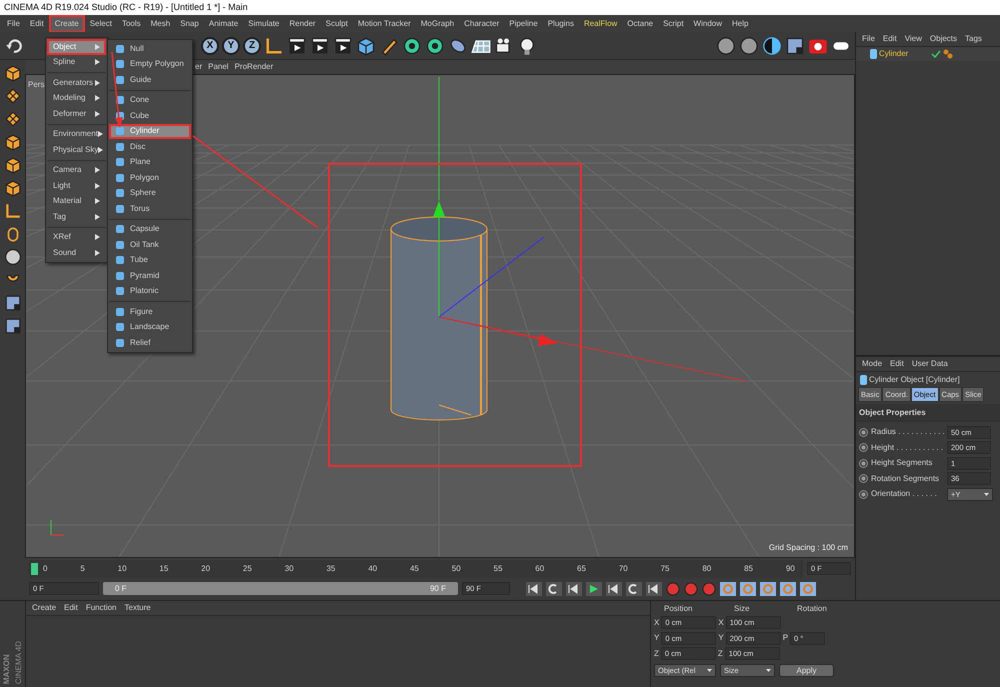 Image resolution: width=1000 pixels, height=687 pixels. Describe the element at coordinates (210, 45) in the screenshot. I see `axis-button: X` at that location.